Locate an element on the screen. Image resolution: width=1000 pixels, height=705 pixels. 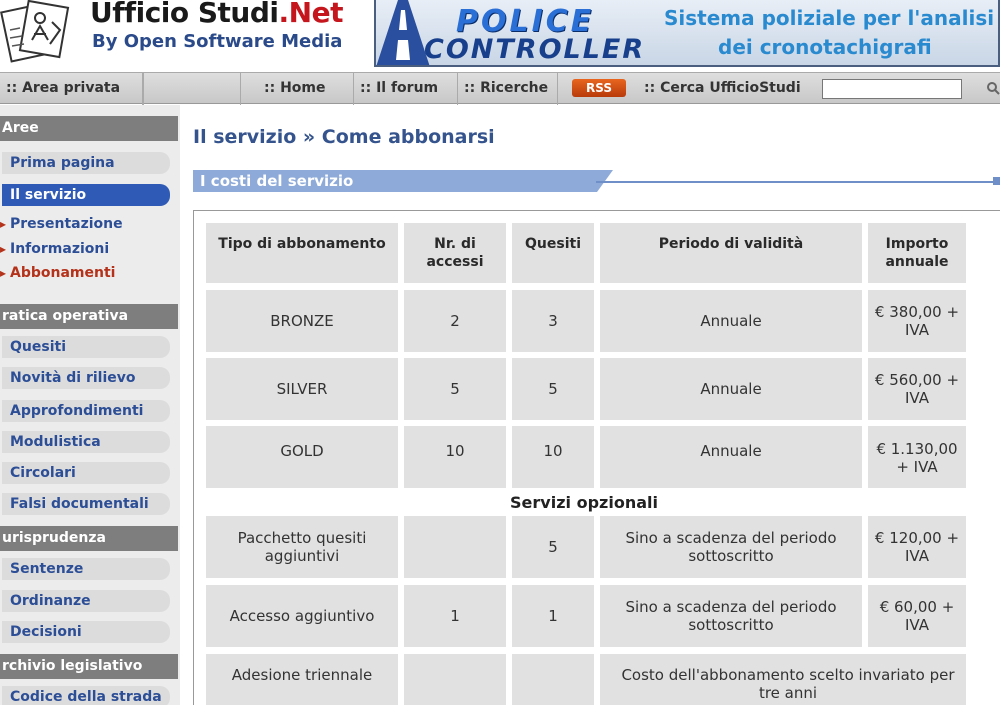
table-cell: € 1.130,00 + IVA is located at coordinates (917, 457).